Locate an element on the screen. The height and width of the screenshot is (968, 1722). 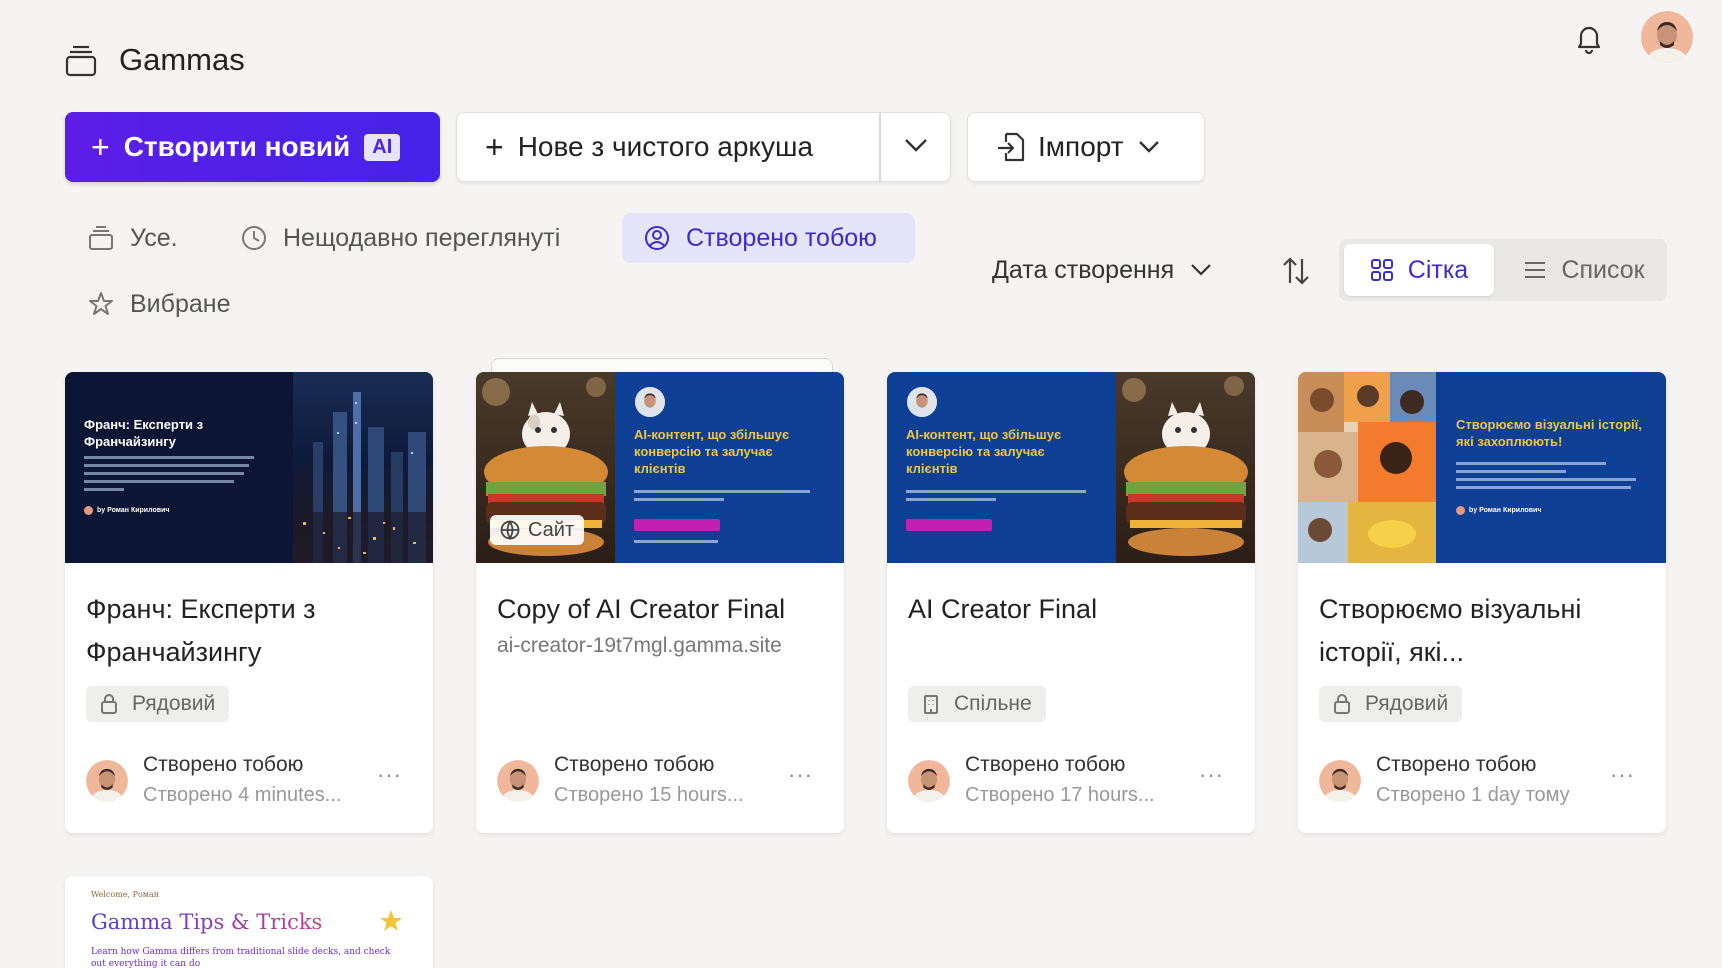
new-blank-dropdown-button is located at coordinates (915, 147).